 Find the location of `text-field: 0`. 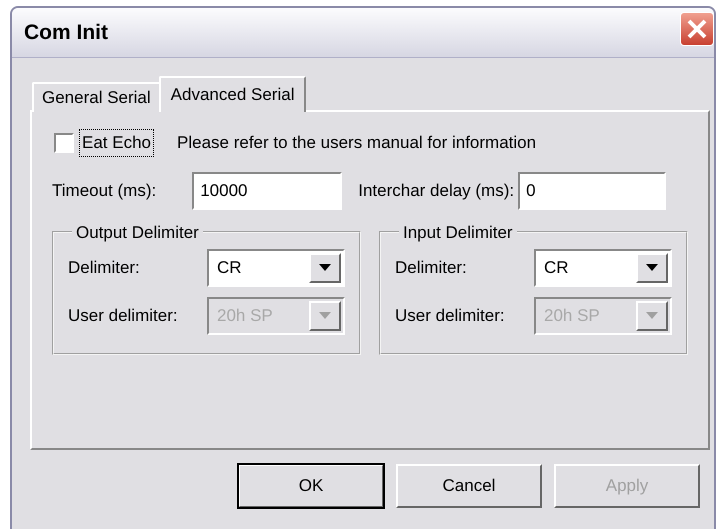

text-field: 0 is located at coordinates (592, 191).